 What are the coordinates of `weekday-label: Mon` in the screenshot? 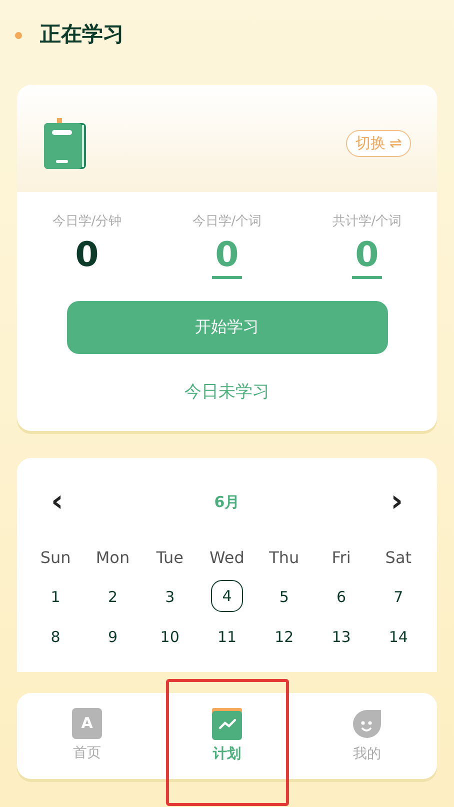 It's located at (112, 556).